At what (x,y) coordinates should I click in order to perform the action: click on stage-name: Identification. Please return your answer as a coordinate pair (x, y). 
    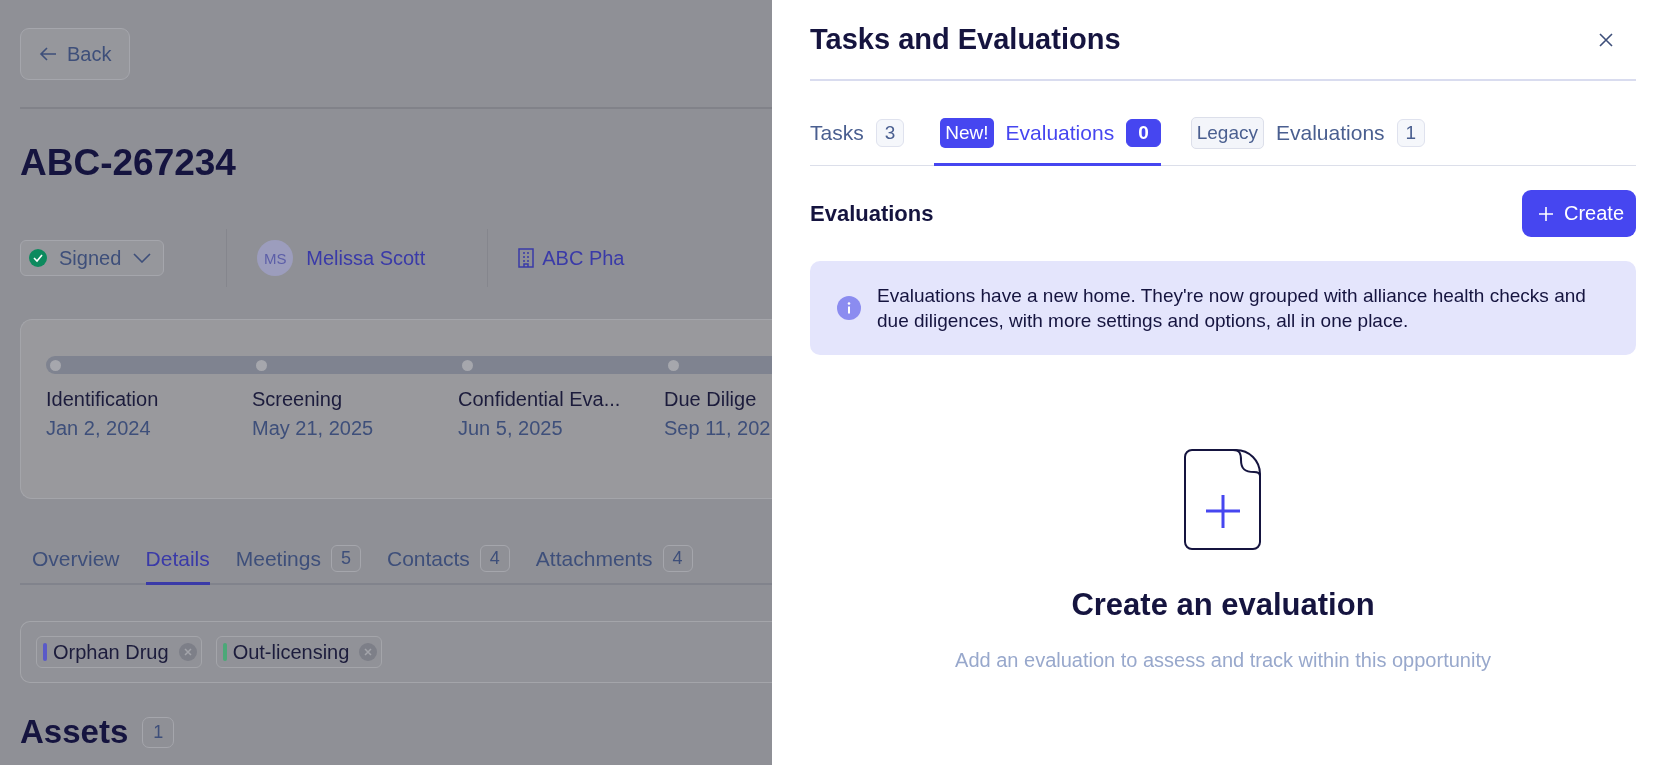
    Looking at the image, I should click on (103, 399).